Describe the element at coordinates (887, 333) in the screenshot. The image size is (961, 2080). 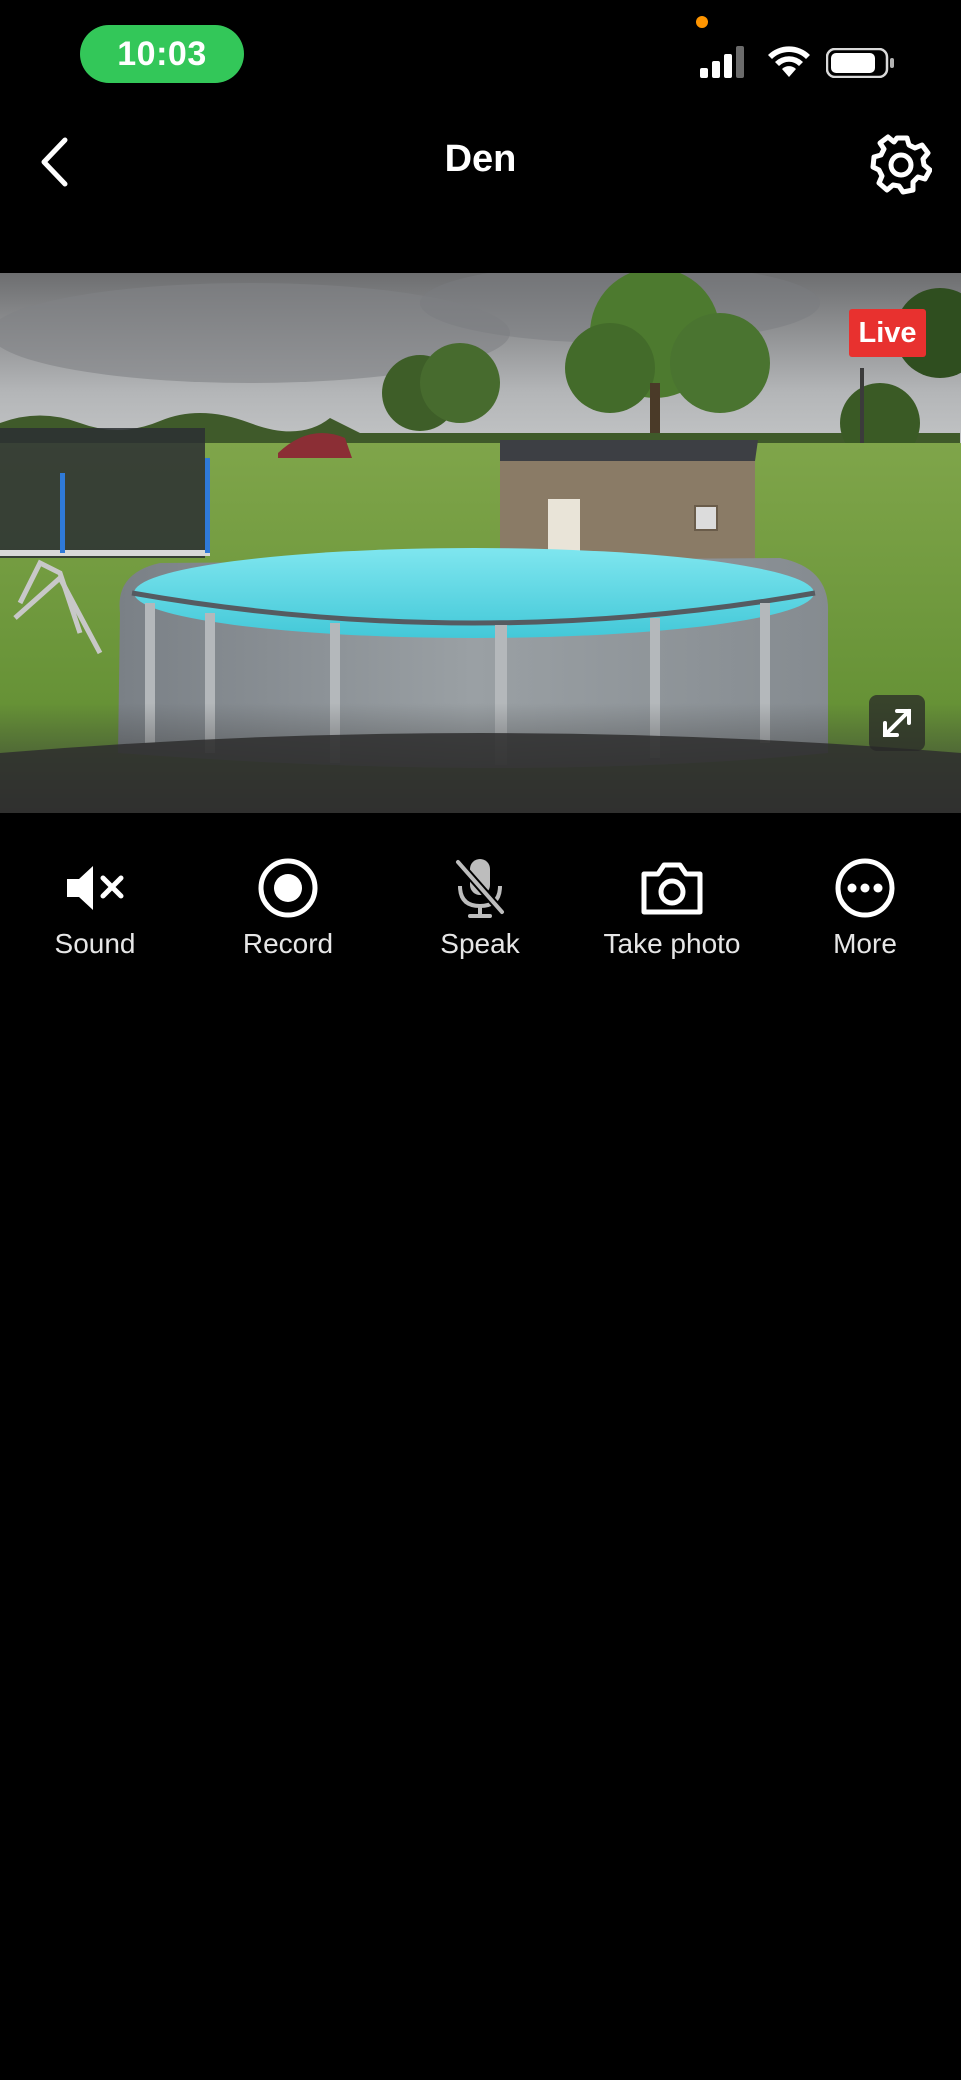
I see `live-badge: Live` at that location.